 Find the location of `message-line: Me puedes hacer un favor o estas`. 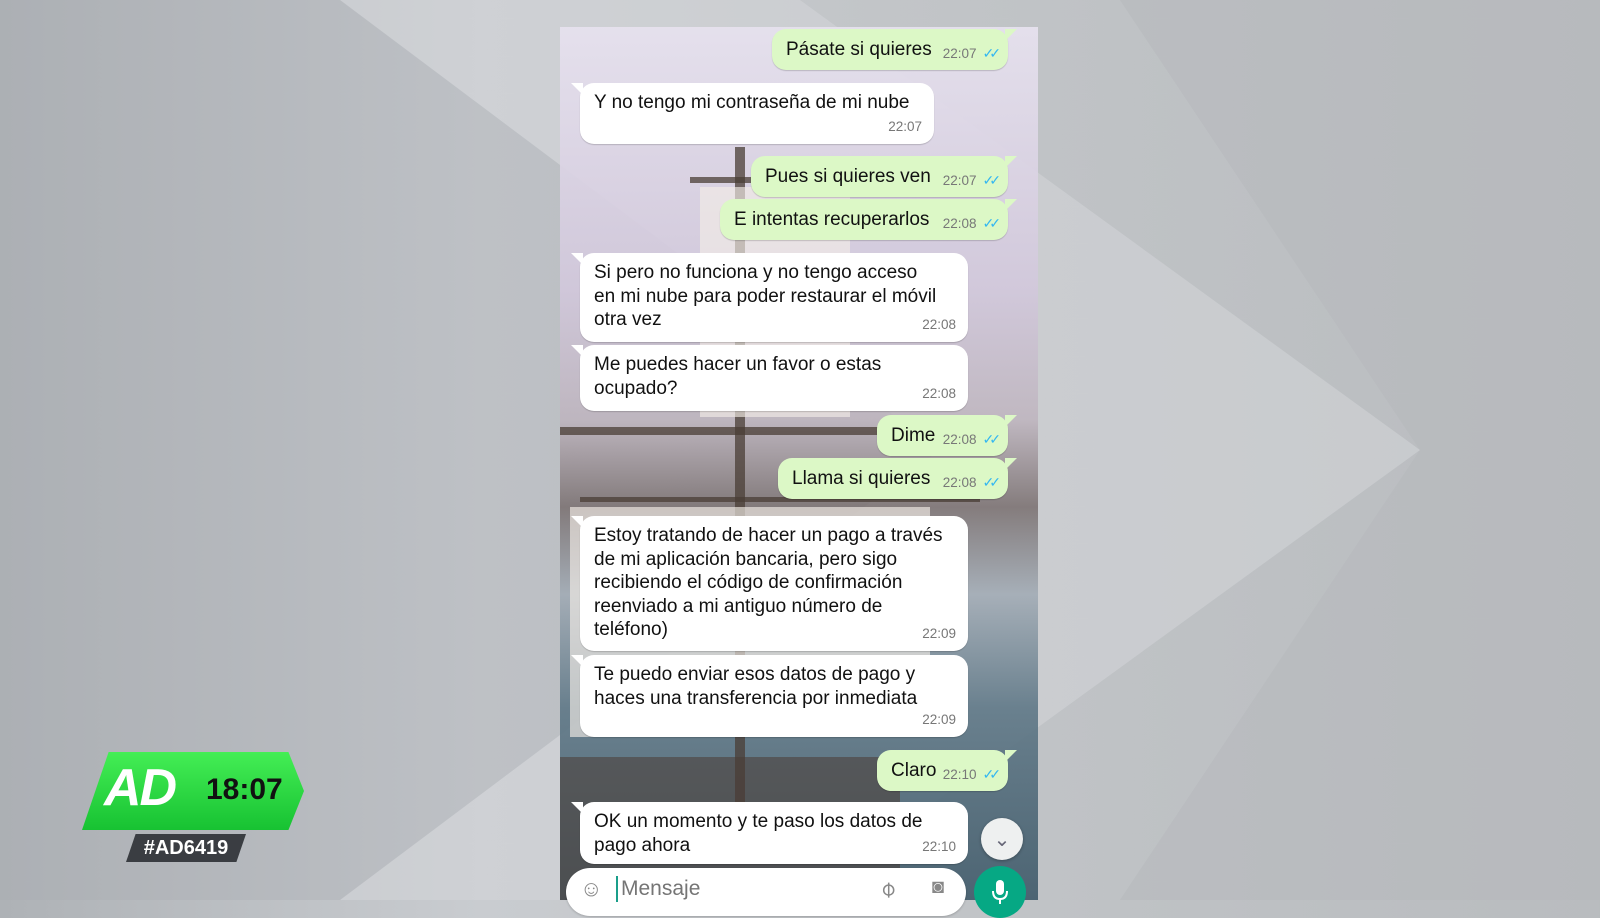

message-line: Me puedes hacer un favor o estas is located at coordinates (738, 364).